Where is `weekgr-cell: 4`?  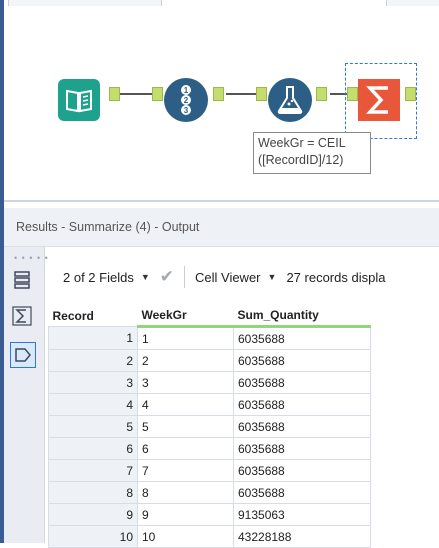 weekgr-cell: 4 is located at coordinates (185, 404).